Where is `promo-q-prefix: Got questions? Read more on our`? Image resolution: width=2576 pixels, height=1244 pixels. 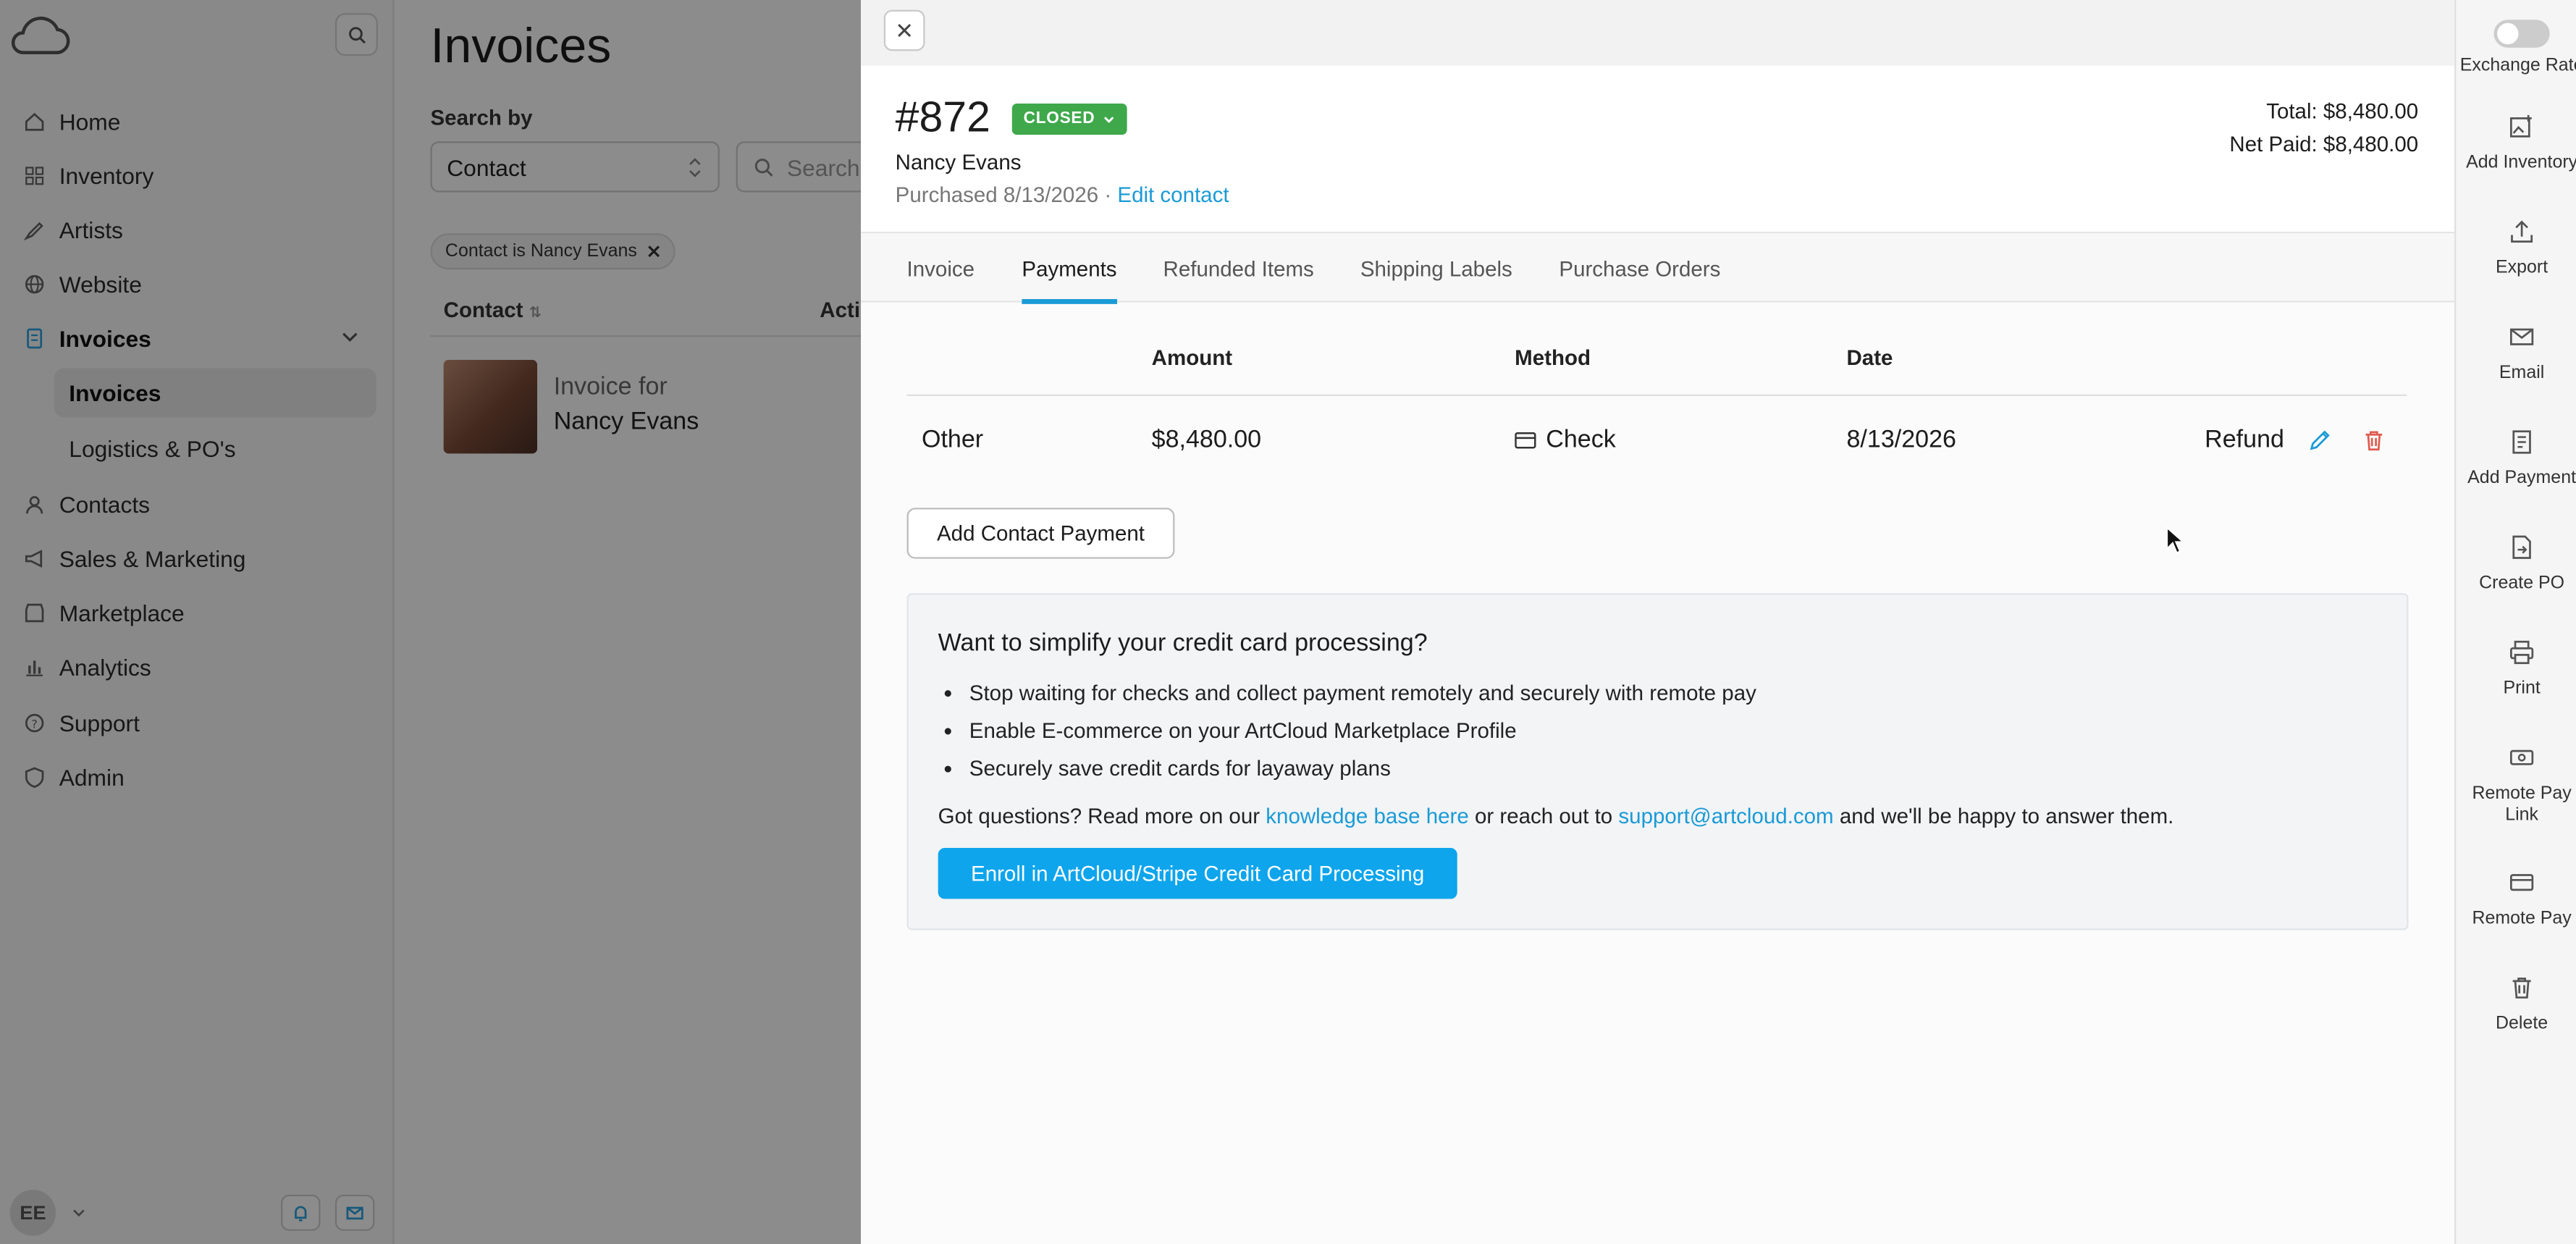
promo-q-prefix: Got questions? Read more on our is located at coordinates (1099, 815).